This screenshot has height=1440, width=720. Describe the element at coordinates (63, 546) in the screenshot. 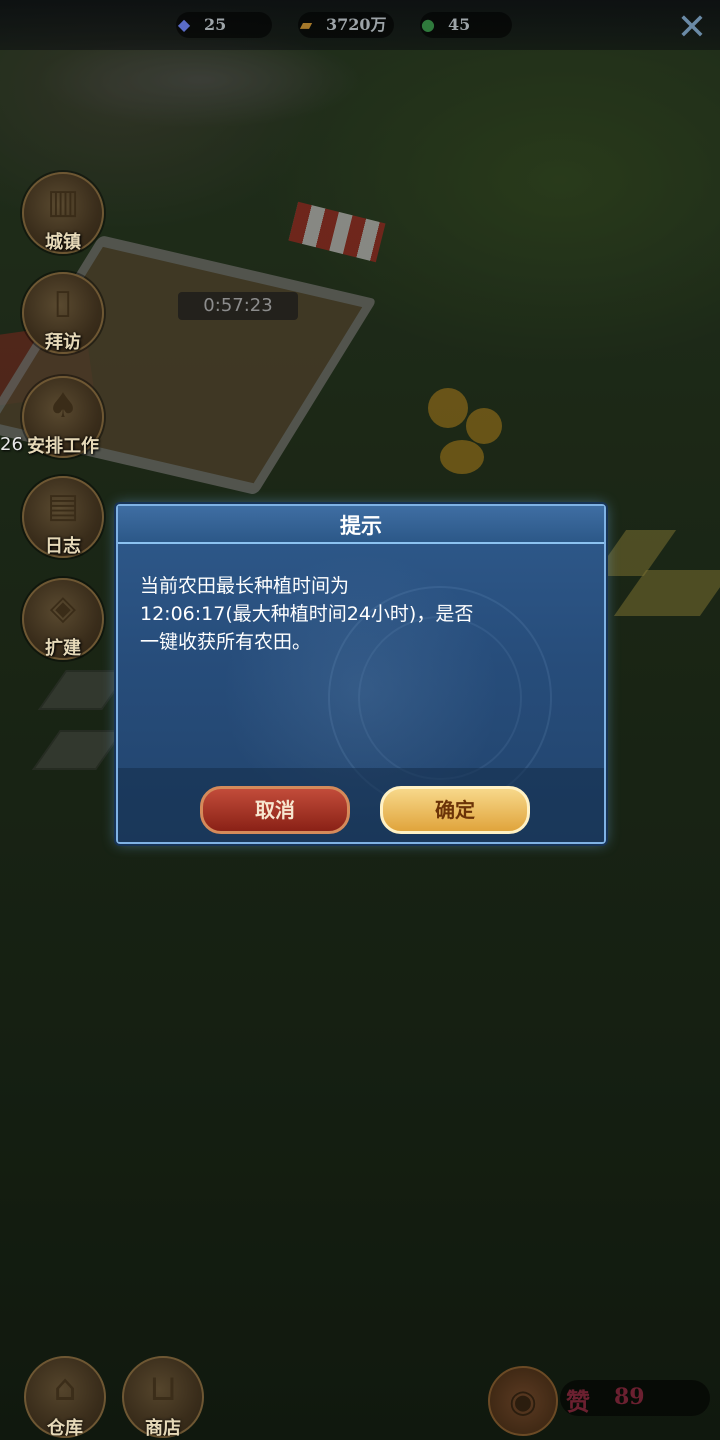

I see `menu-log-label: 日志` at that location.